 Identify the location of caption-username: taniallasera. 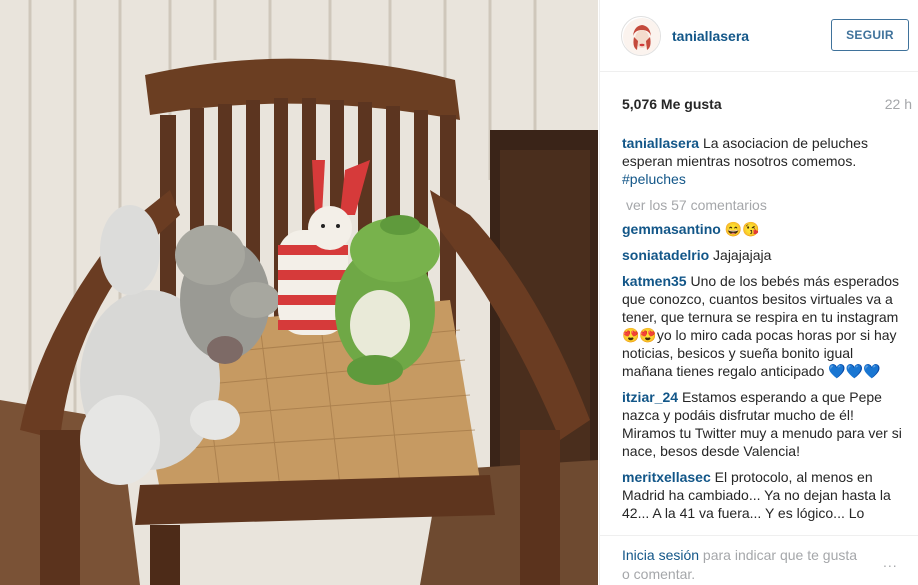
(660, 143).